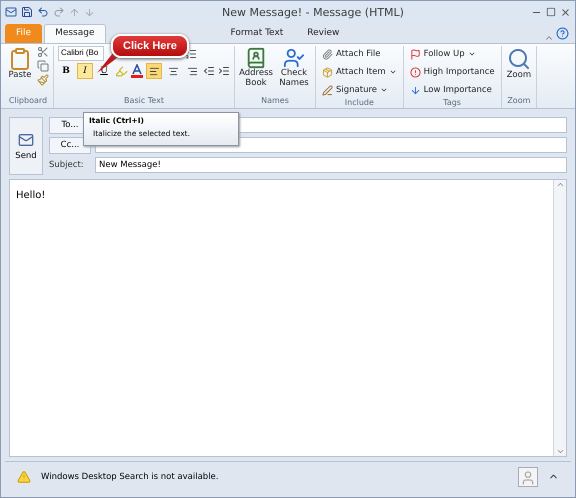  Describe the element at coordinates (150, 46) in the screenshot. I see `callout: Click Here` at that location.